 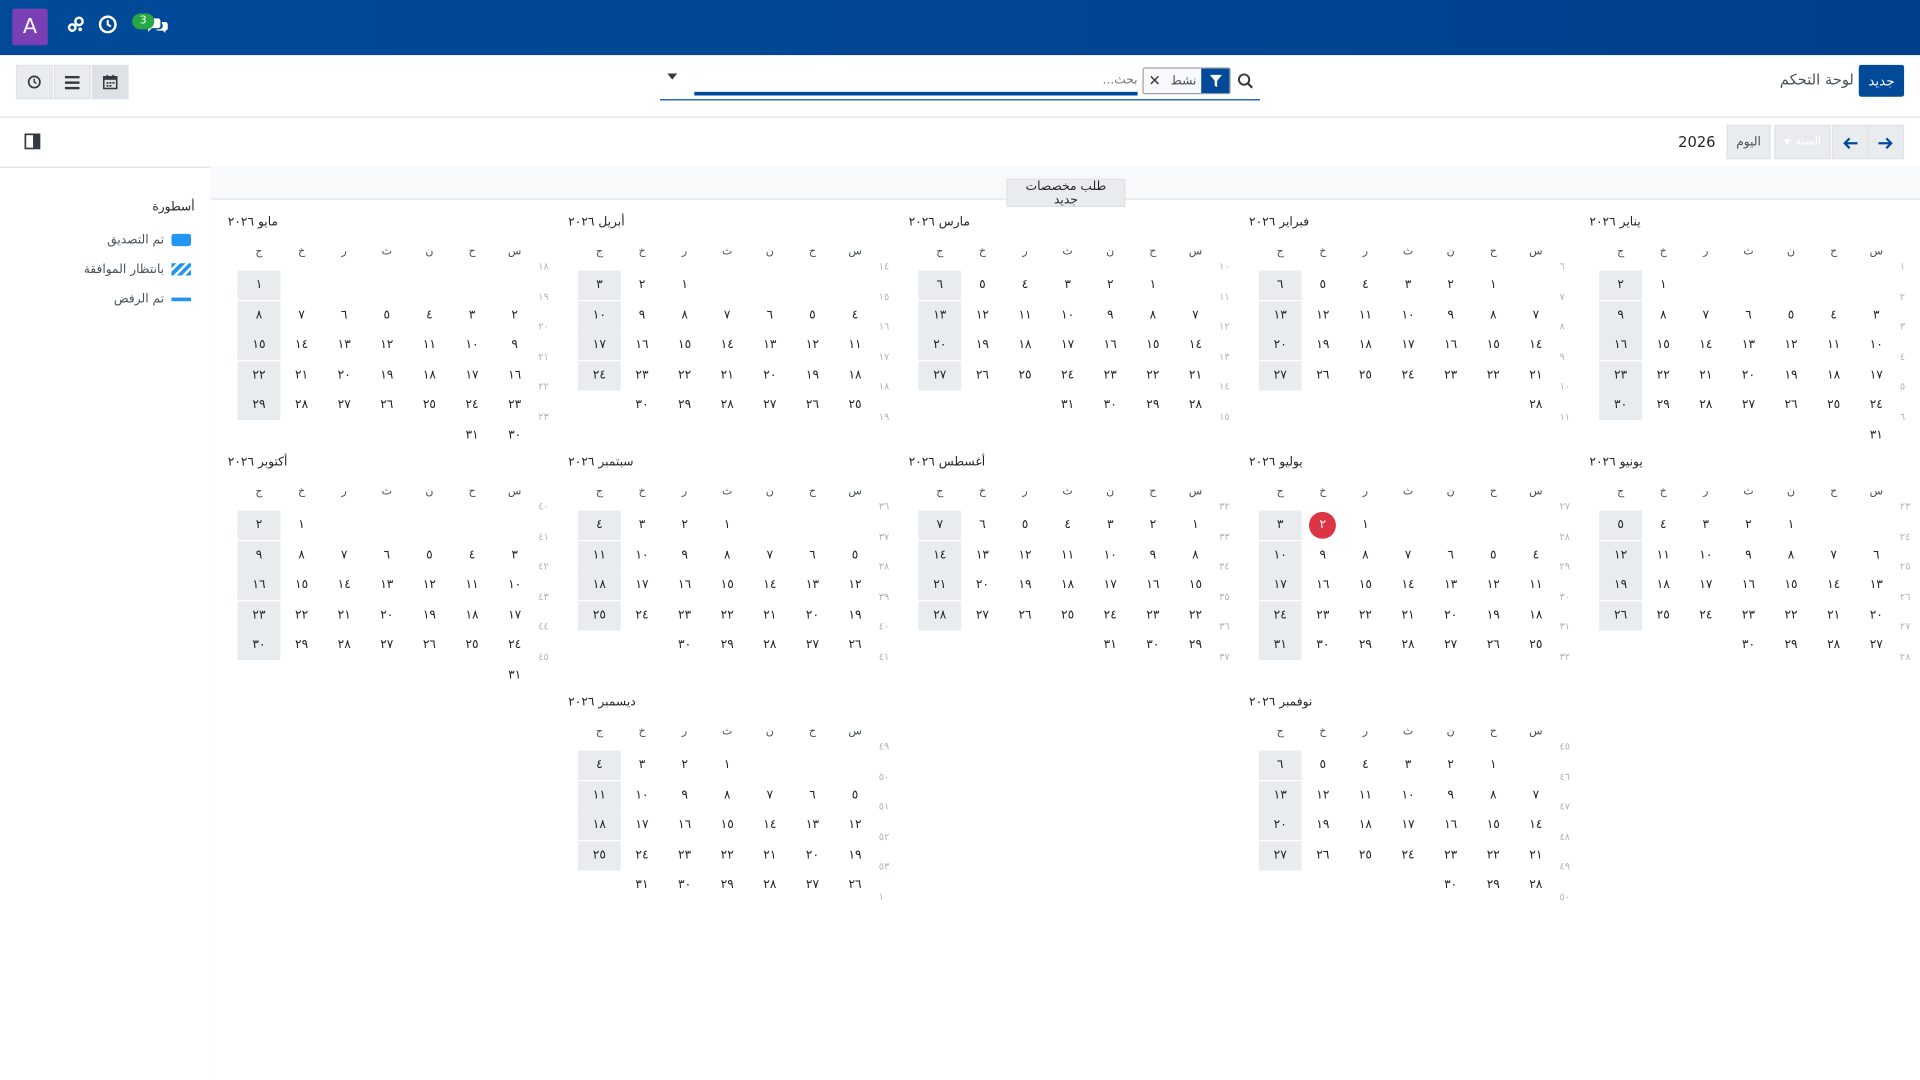 I want to click on day-cell: ٢٤, so click(x=642, y=615).